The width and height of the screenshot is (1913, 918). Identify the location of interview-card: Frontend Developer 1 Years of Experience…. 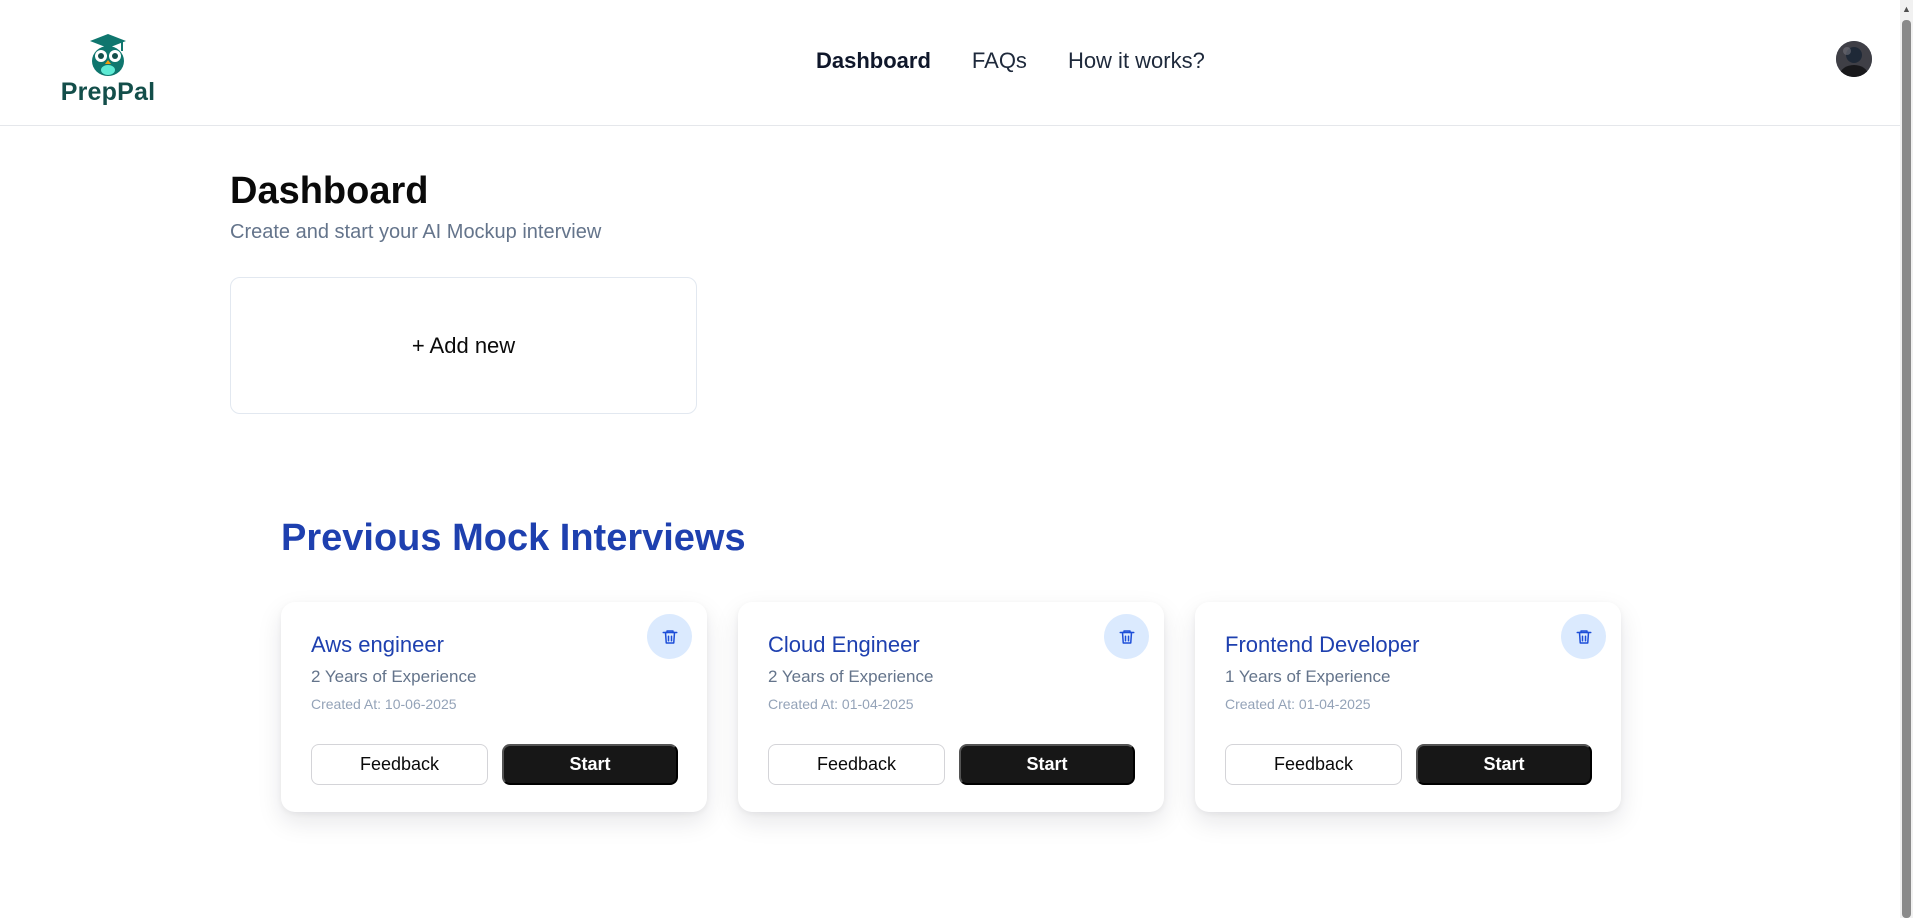
(1408, 707).